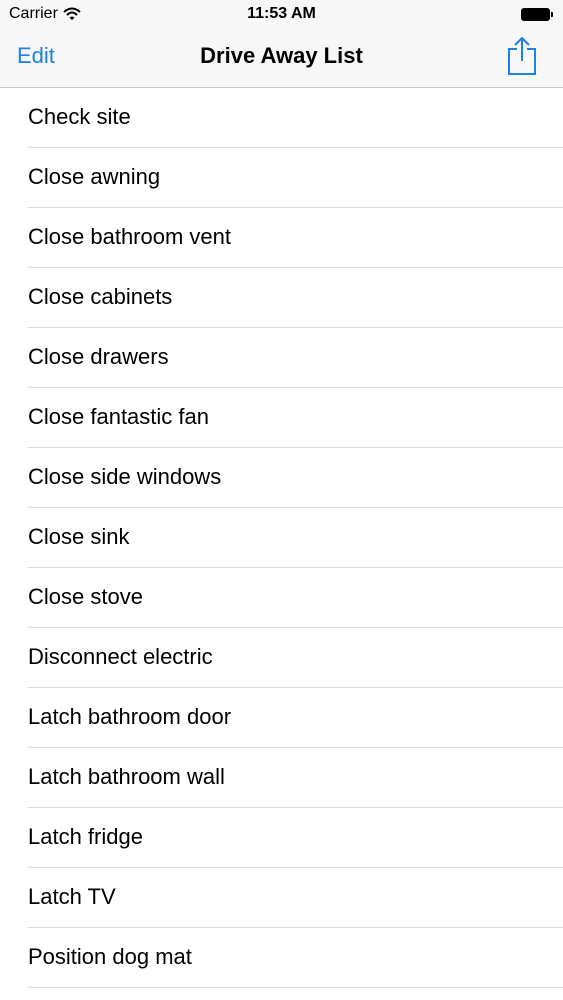 The height and width of the screenshot is (1000, 563). I want to click on status-time: 11:53 AM, so click(281, 13).